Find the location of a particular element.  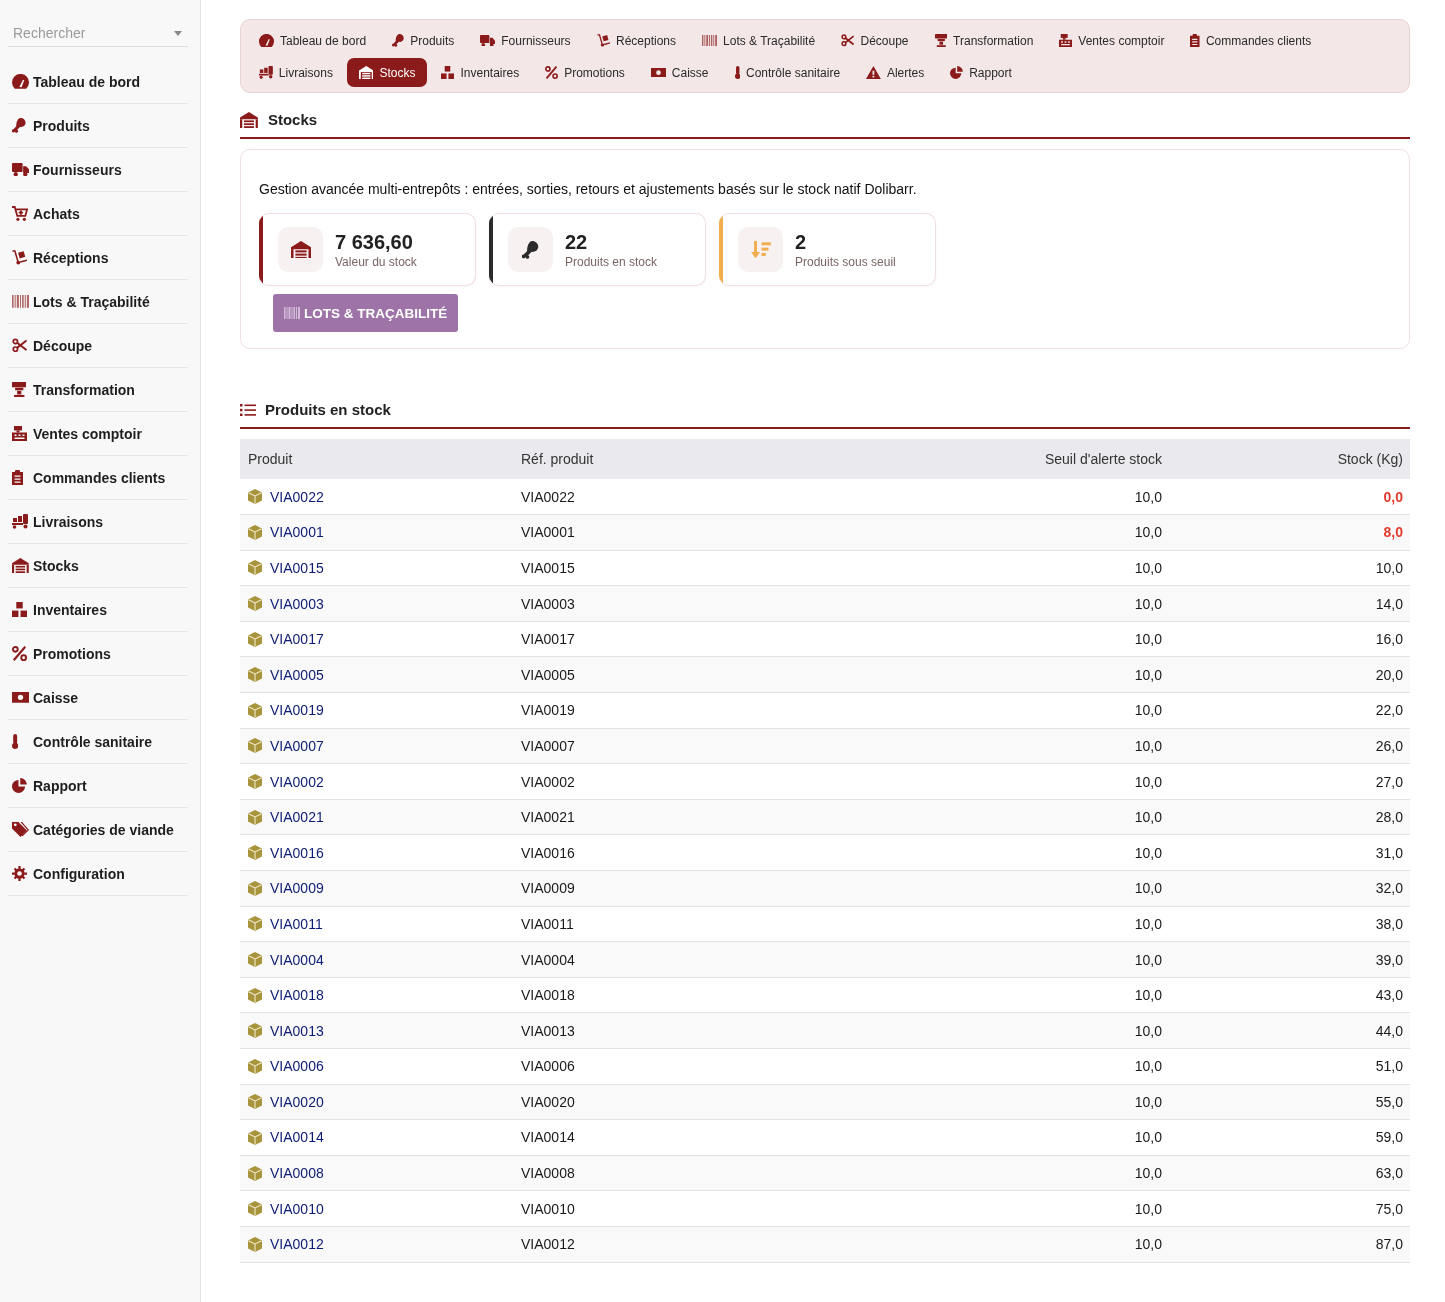

nav-tab: Transformation is located at coordinates (984, 40).